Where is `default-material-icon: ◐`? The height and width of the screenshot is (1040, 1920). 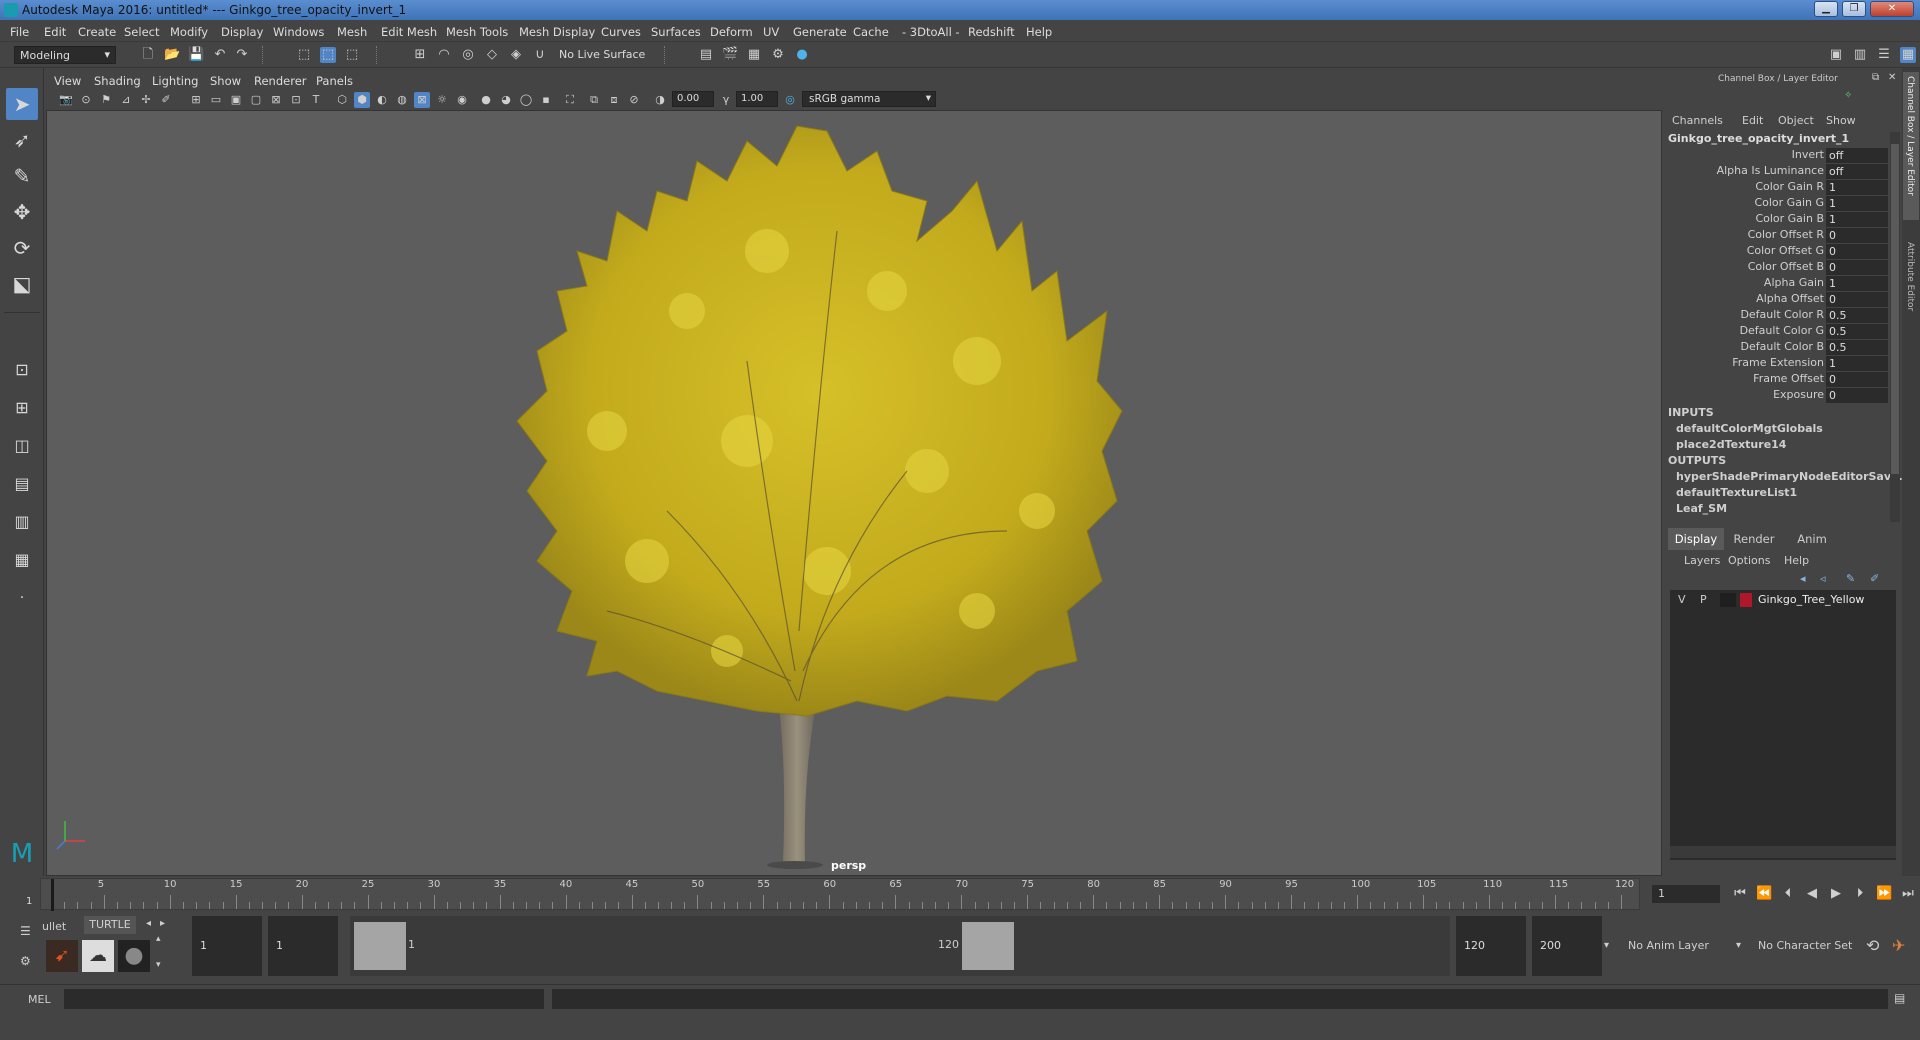 default-material-icon: ◐ is located at coordinates (382, 100).